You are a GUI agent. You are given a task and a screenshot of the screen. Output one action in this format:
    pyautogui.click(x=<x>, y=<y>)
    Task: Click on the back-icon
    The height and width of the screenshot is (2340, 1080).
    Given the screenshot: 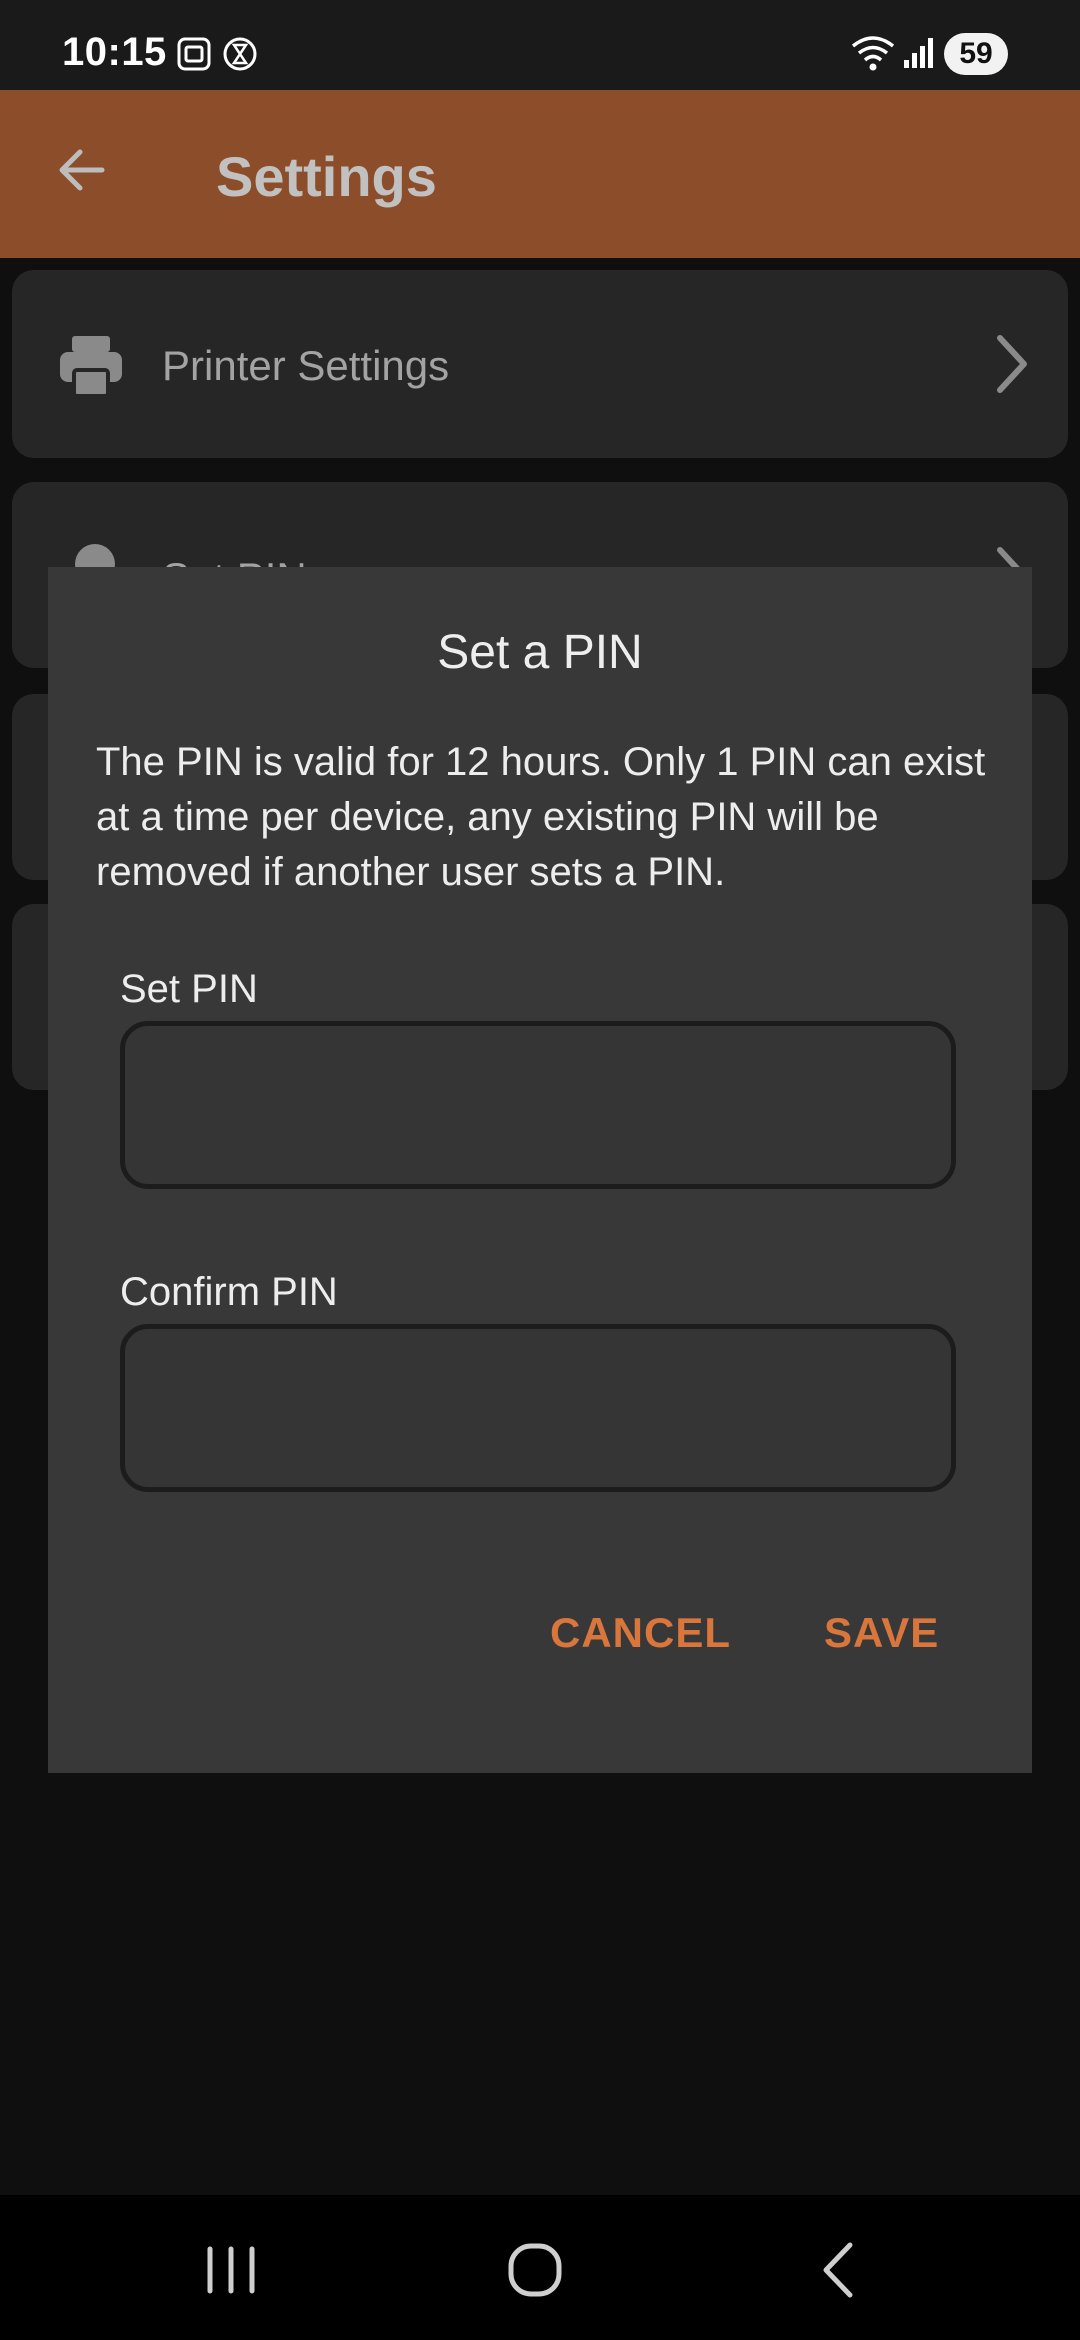 What is the action you would take?
    pyautogui.click(x=839, y=2270)
    